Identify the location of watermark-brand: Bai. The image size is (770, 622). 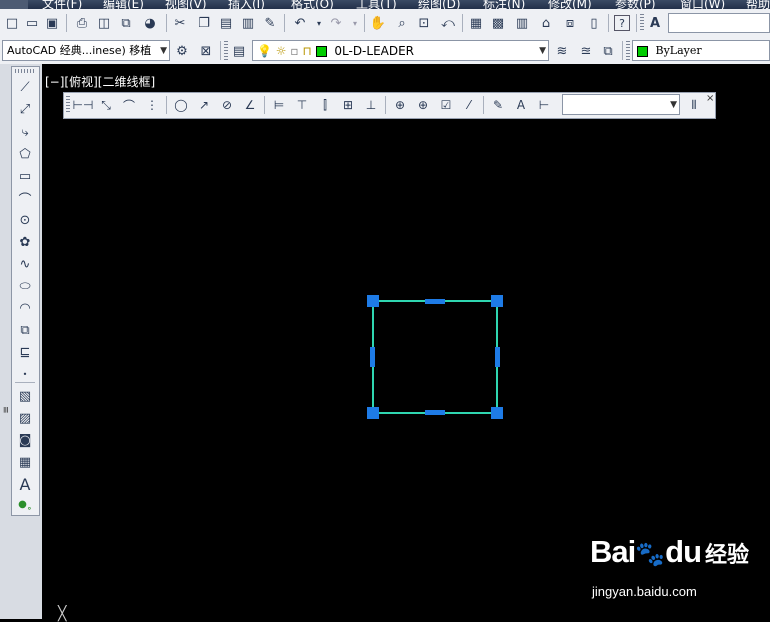
(613, 551).